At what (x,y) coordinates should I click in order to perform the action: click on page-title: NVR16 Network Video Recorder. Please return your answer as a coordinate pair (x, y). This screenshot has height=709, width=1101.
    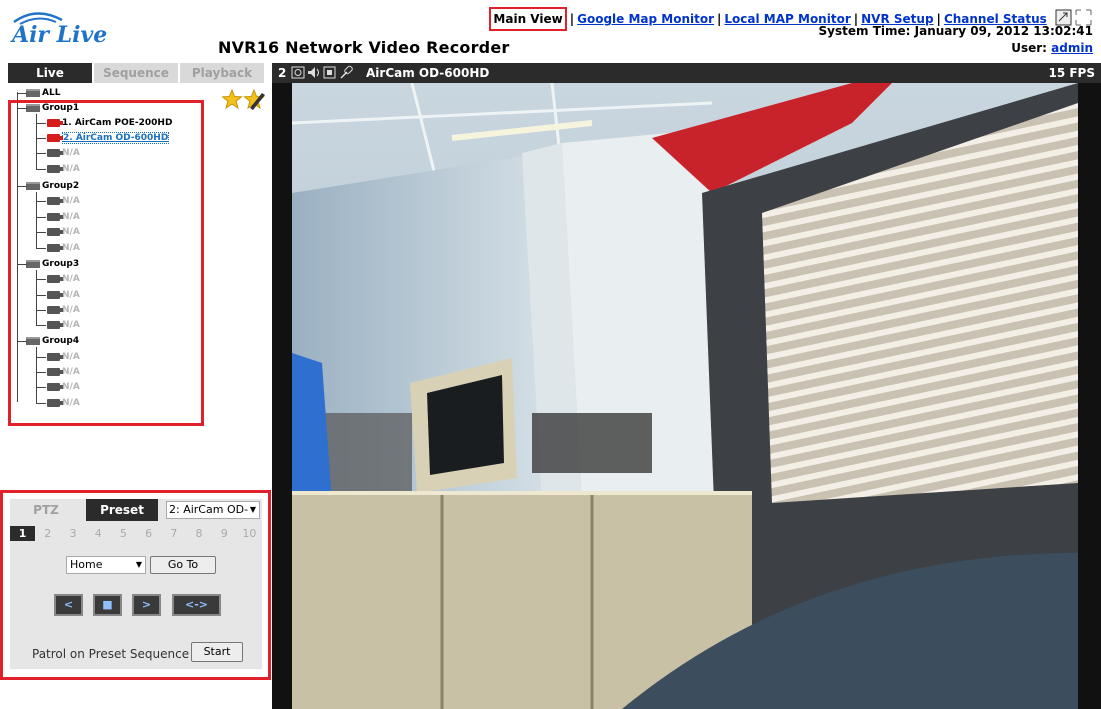
    Looking at the image, I should click on (364, 47).